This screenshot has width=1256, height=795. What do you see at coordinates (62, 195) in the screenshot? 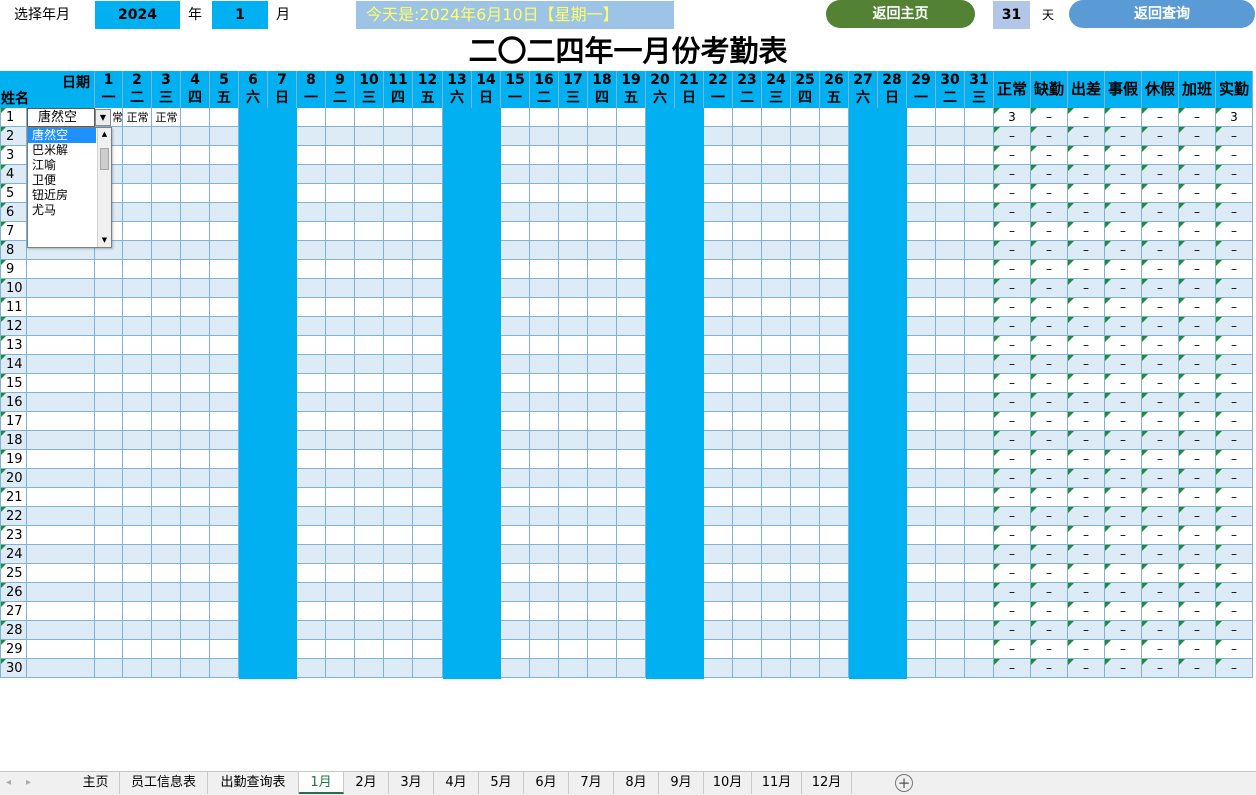
I see `dropdown-option: 钮近房` at bounding box center [62, 195].